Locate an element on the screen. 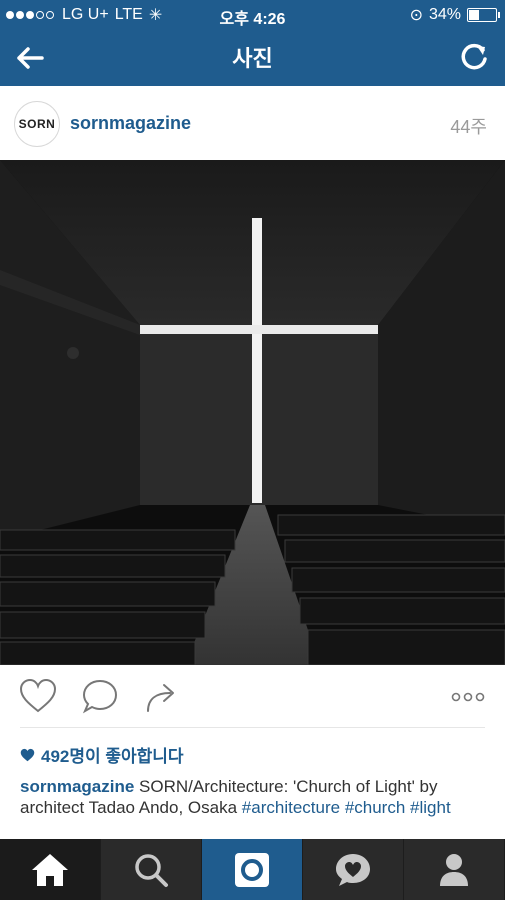 This screenshot has height=900, width=505. app-header: LG U+ LTE ✳ 오후 4:26 ⊙ 34% 사진 is located at coordinates (252, 43).